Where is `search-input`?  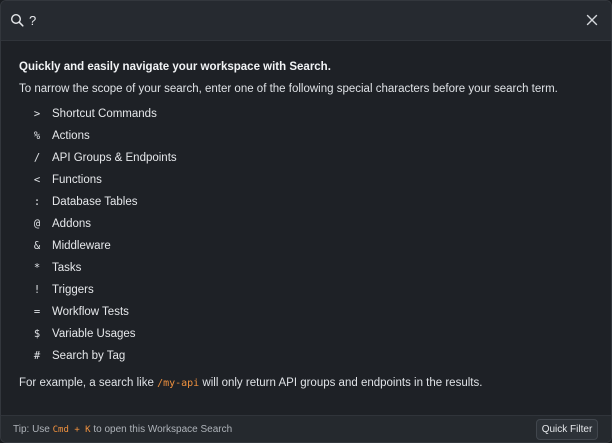
search-input is located at coordinates (299, 20).